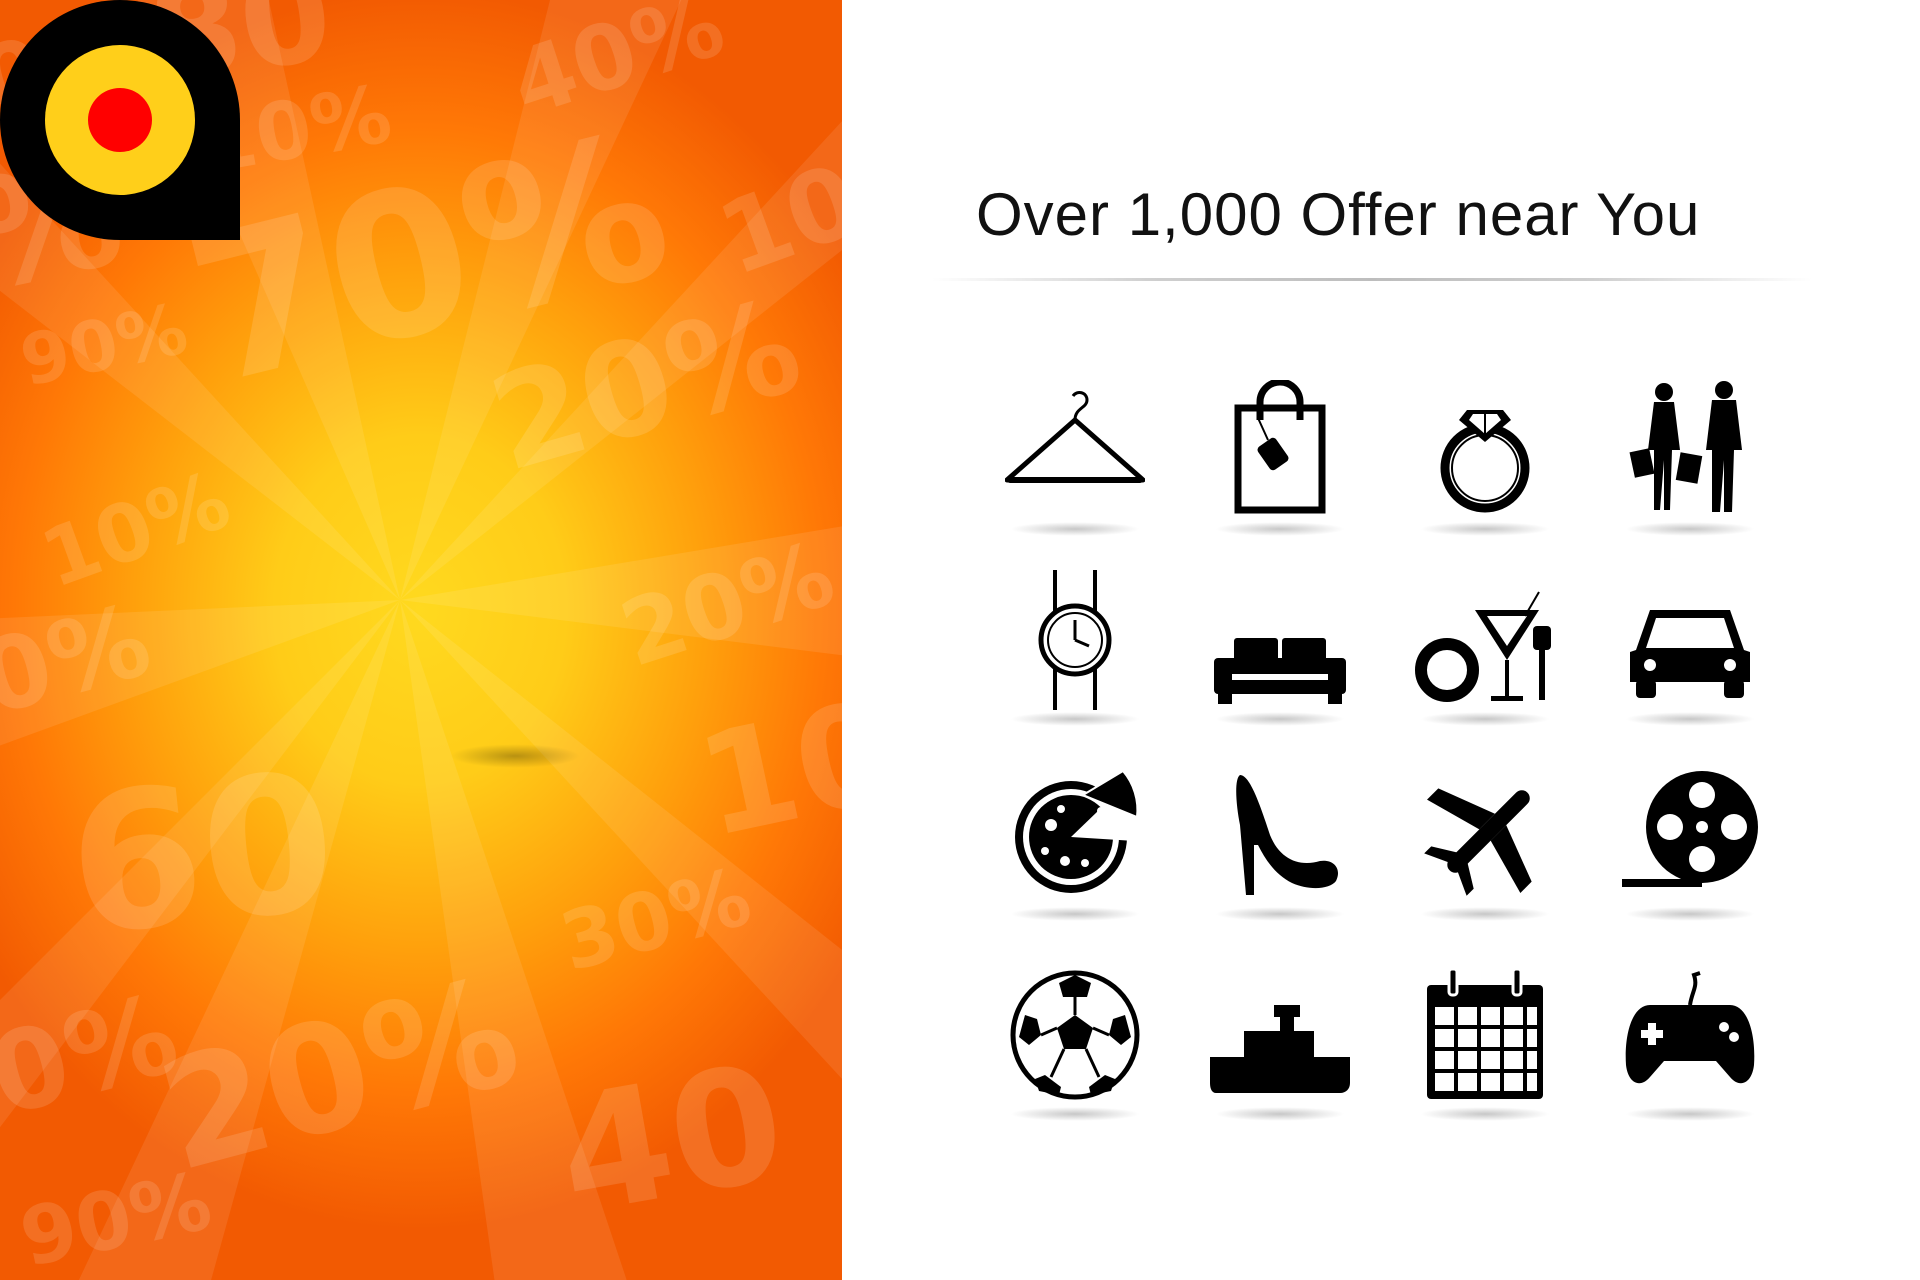 The image size is (1920, 1280). What do you see at coordinates (1280, 447) in the screenshot?
I see `shopping-bag-icon` at bounding box center [1280, 447].